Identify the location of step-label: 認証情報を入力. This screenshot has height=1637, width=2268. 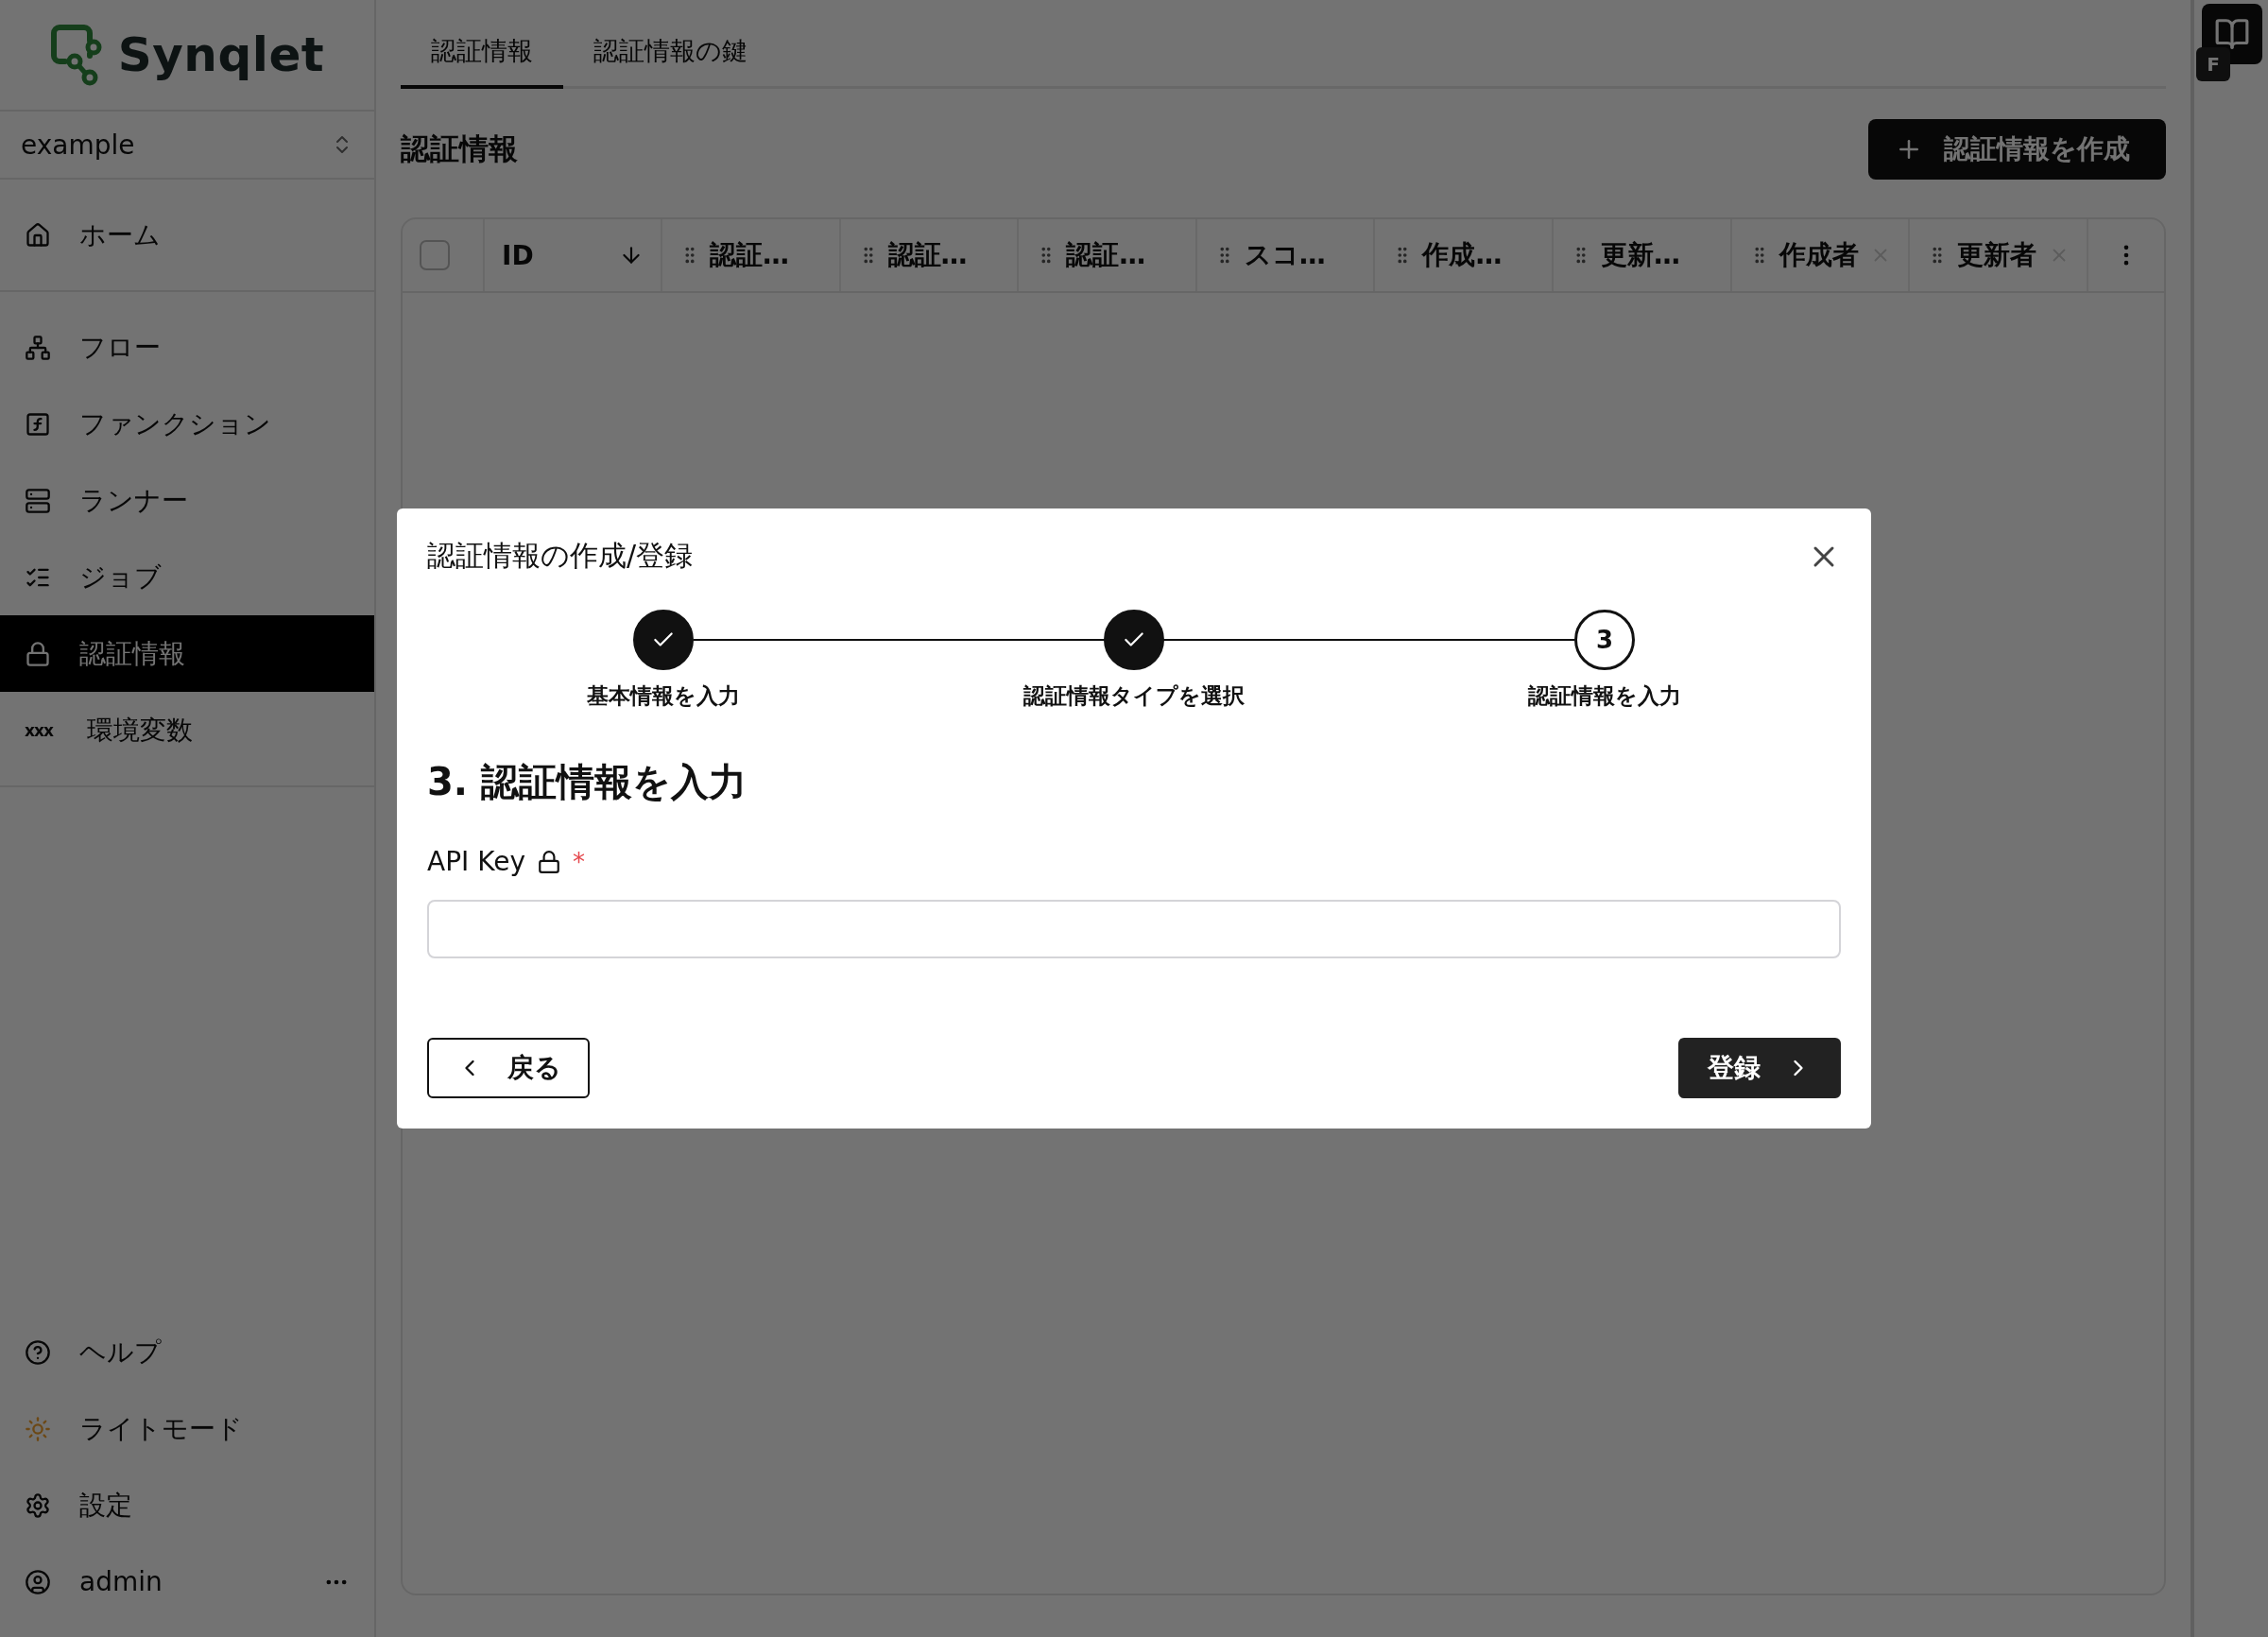
(1604, 696).